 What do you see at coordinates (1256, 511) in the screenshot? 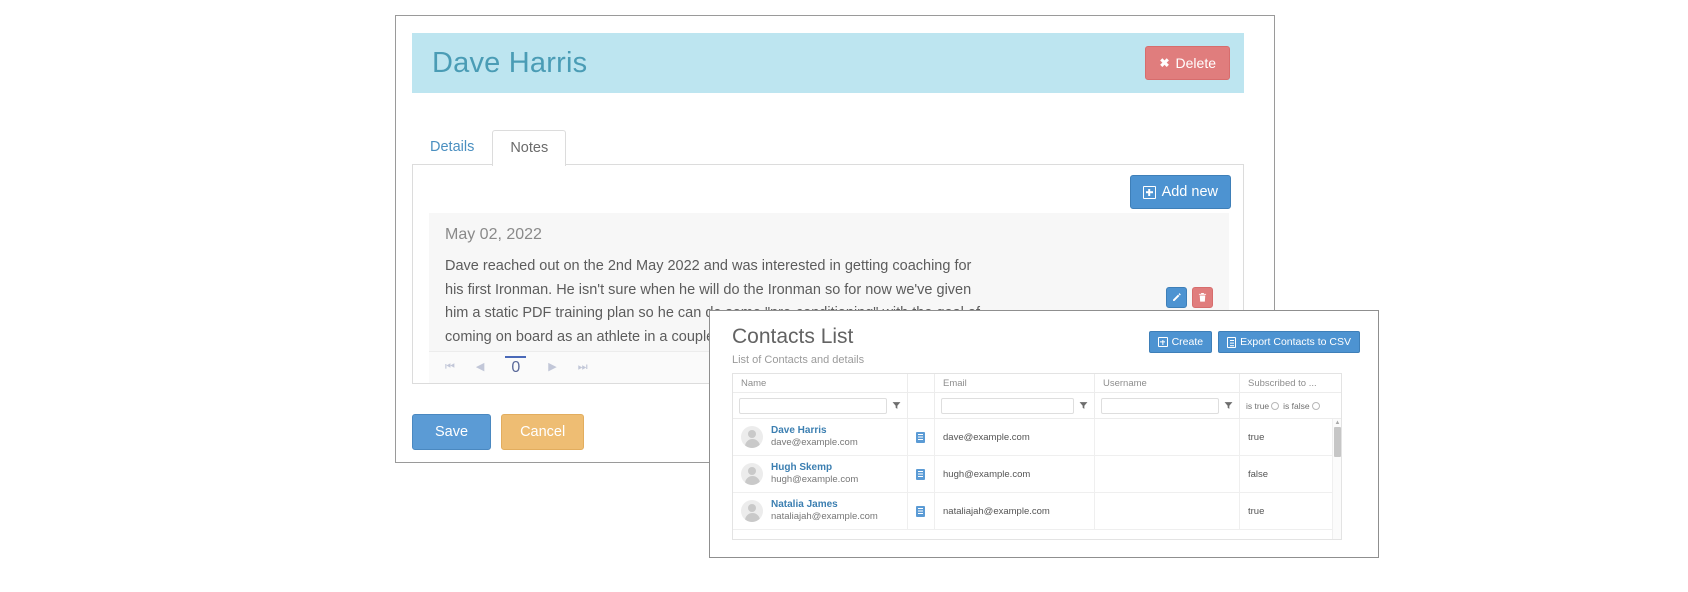
I see `subscribed-value: true` at bounding box center [1256, 511].